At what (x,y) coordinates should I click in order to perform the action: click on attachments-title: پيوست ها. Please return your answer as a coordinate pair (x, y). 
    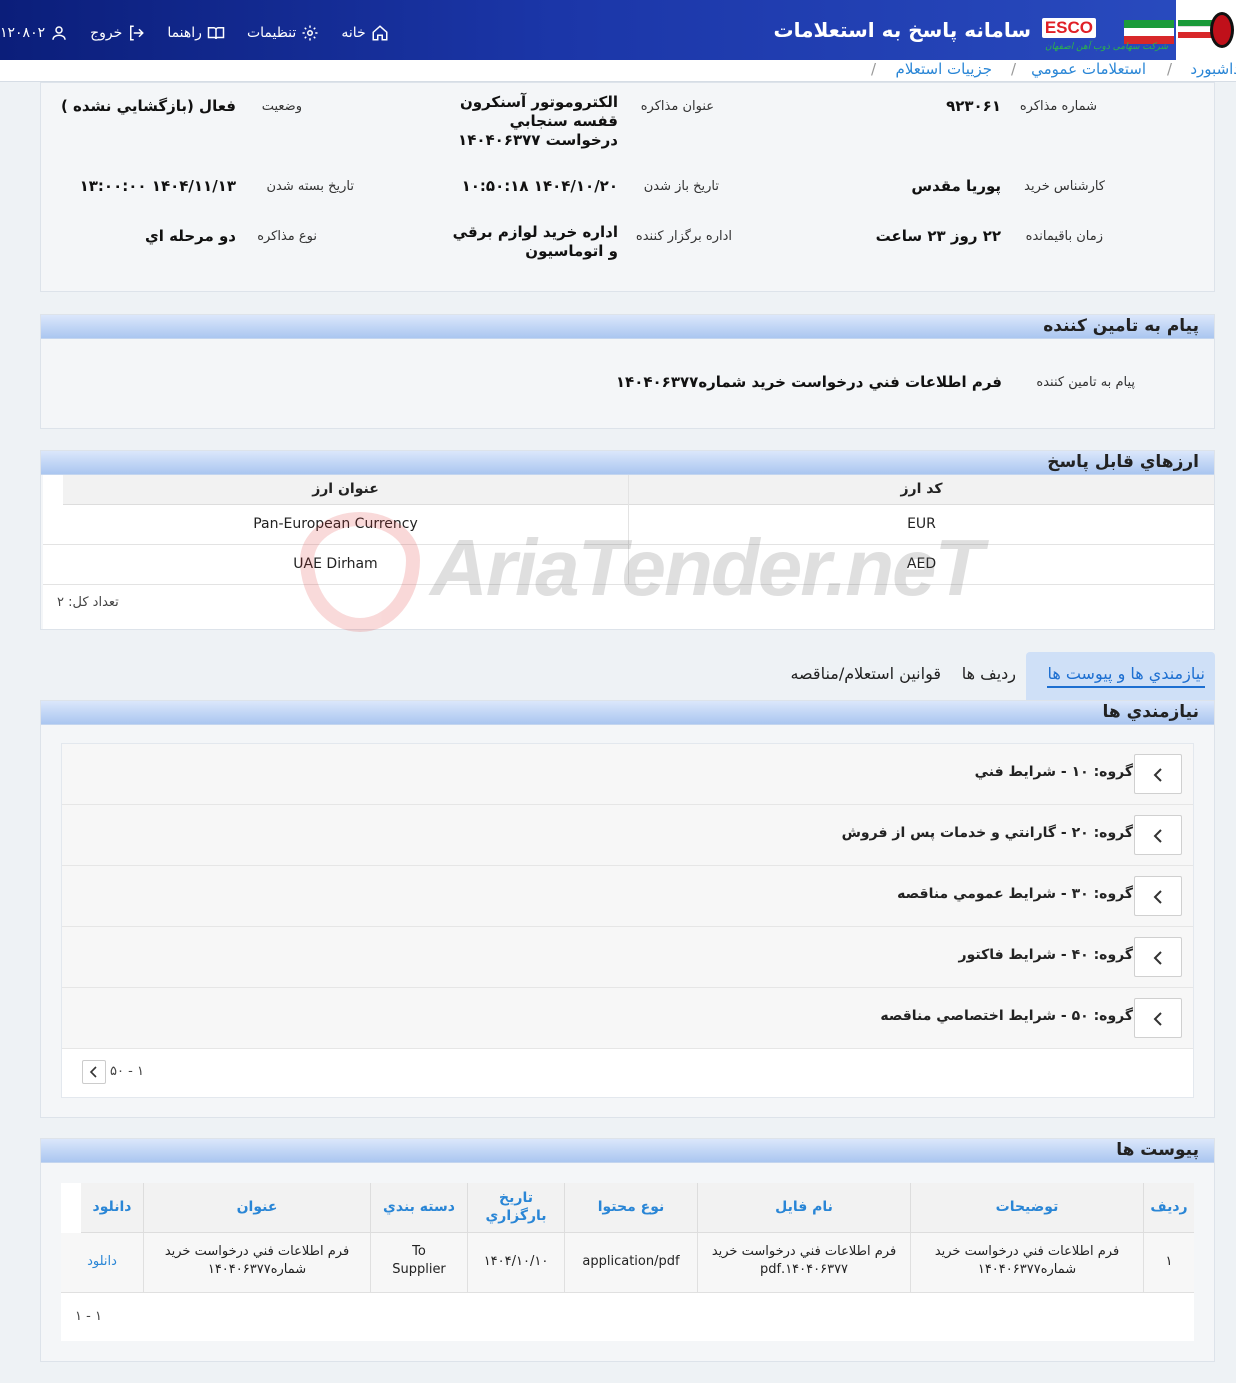
    Looking at the image, I should click on (627, 1151).